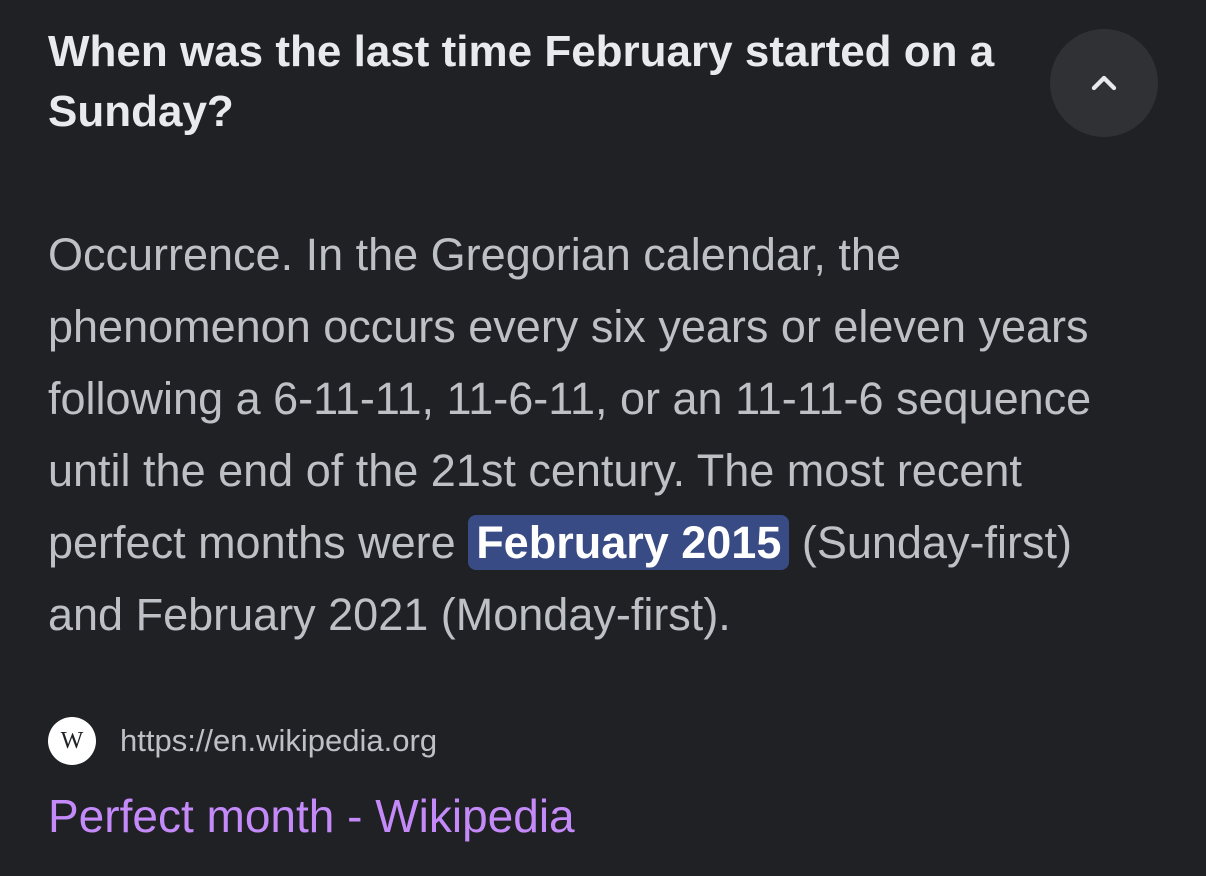 The width and height of the screenshot is (1206, 876). I want to click on answer-highlight: February 2015, so click(629, 542).